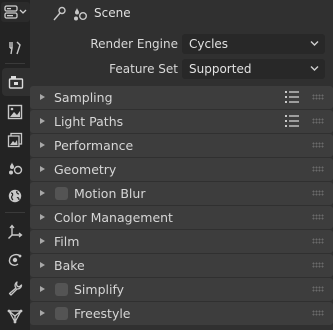 The width and height of the screenshot is (333, 330). Describe the element at coordinates (181, 193) in the screenshot. I see `panel-motion-blur: Motion Blur` at that location.